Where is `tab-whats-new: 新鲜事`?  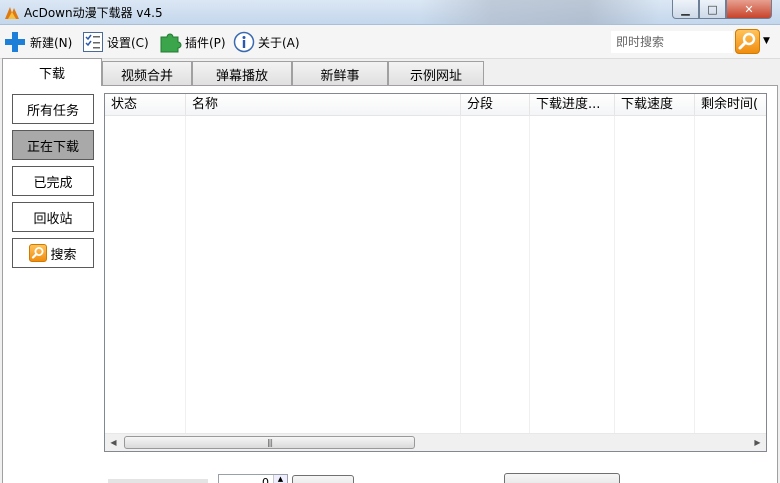
tab-whats-new: 新鲜事 is located at coordinates (340, 74).